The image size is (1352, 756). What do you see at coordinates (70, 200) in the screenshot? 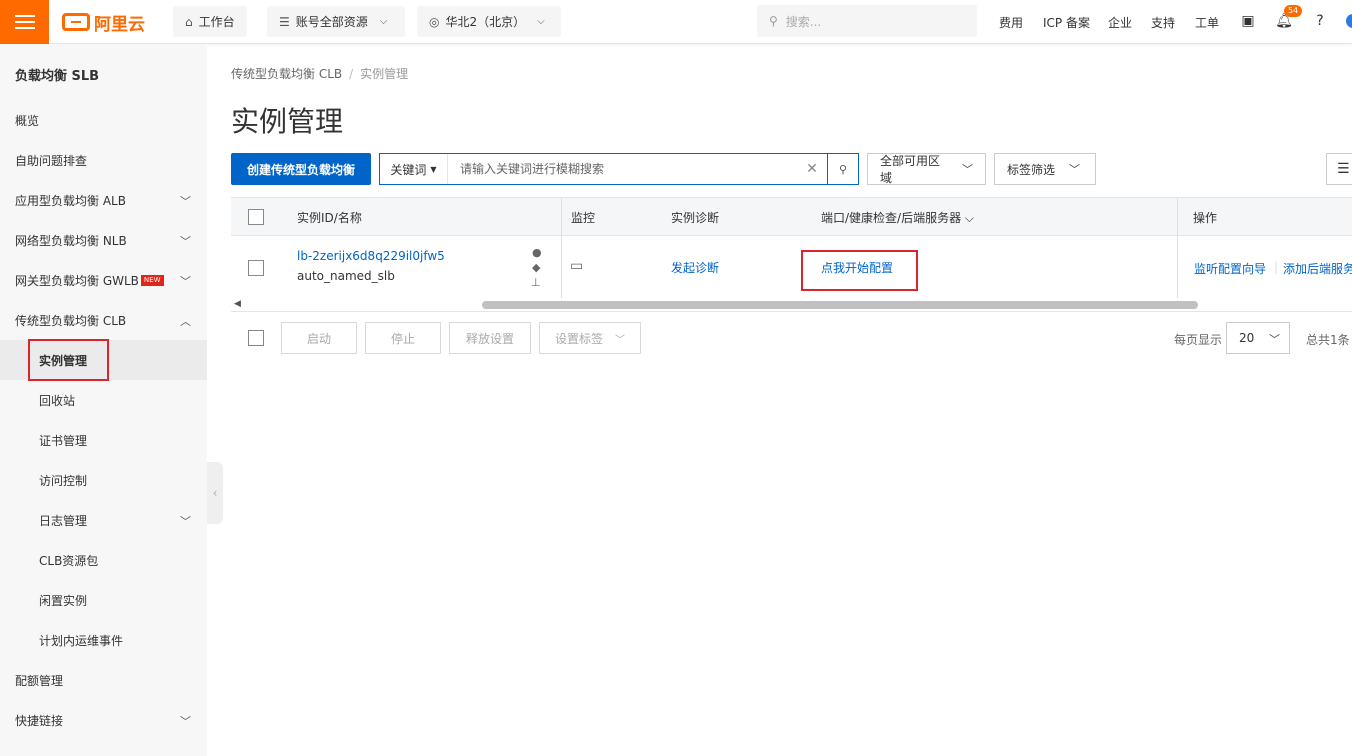
I see `sidebar-item-label: 应用型负载均衡 ALB` at bounding box center [70, 200].